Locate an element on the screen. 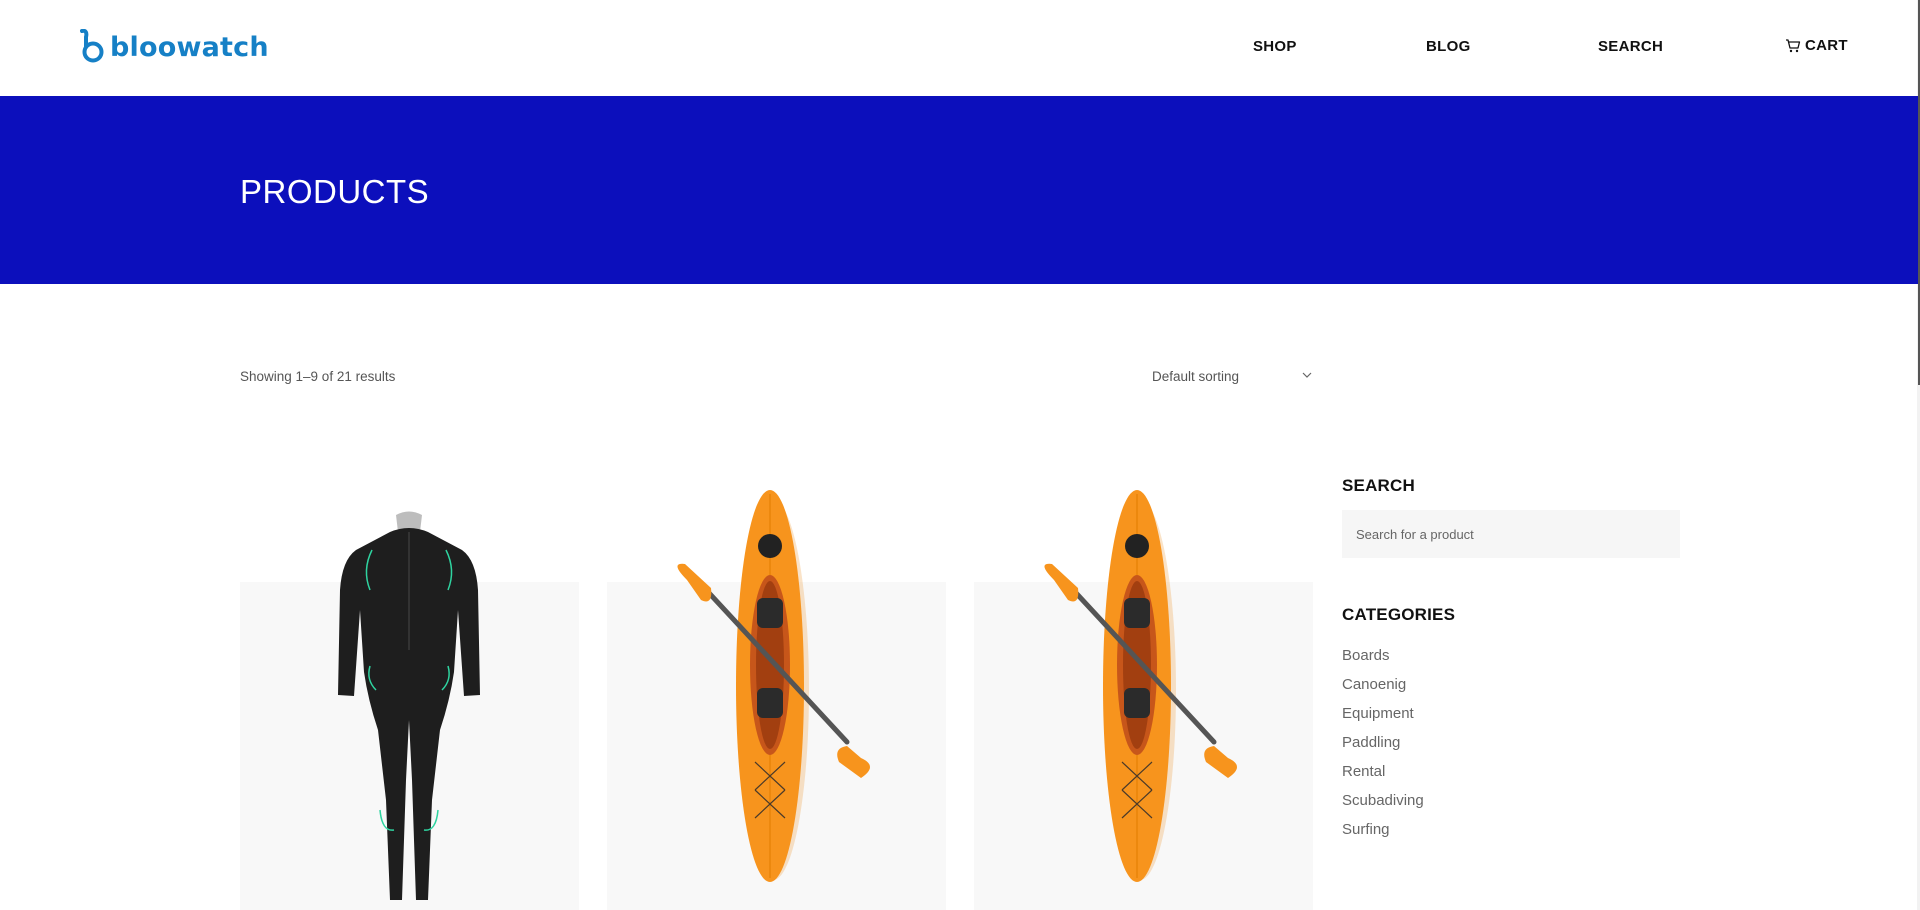 The width and height of the screenshot is (1920, 910). category-link: Paddling is located at coordinates (1383, 748).